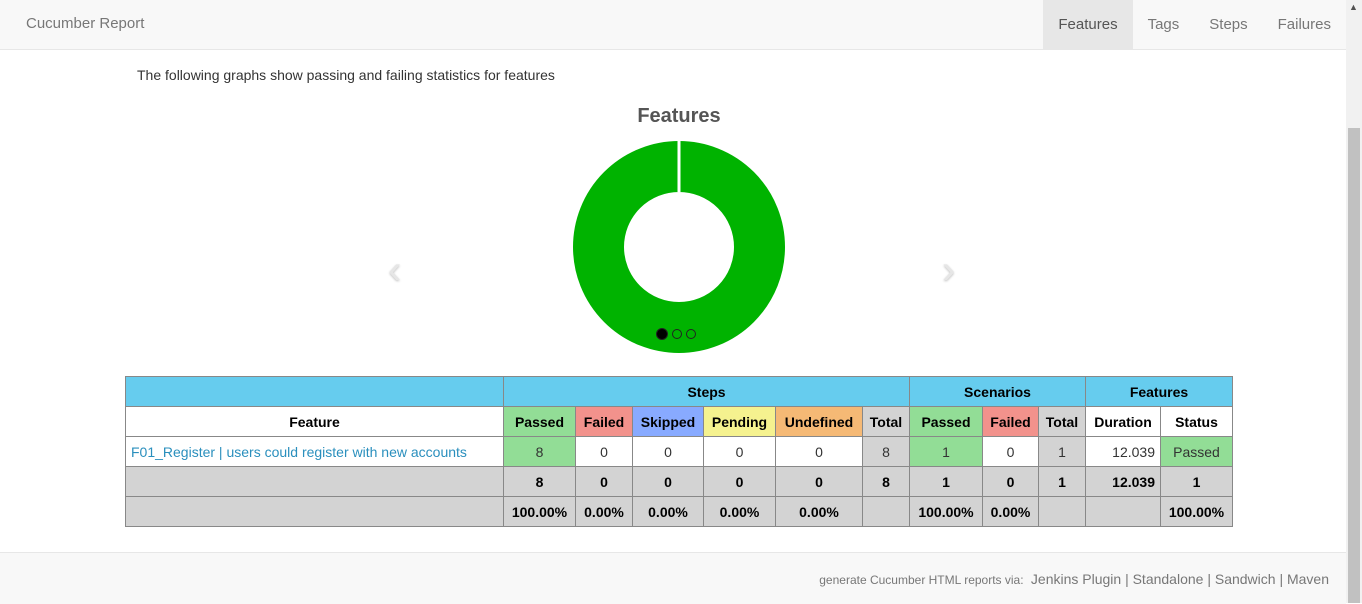 The image size is (1362, 604). I want to click on total-steps-undefined: 0, so click(819, 481).